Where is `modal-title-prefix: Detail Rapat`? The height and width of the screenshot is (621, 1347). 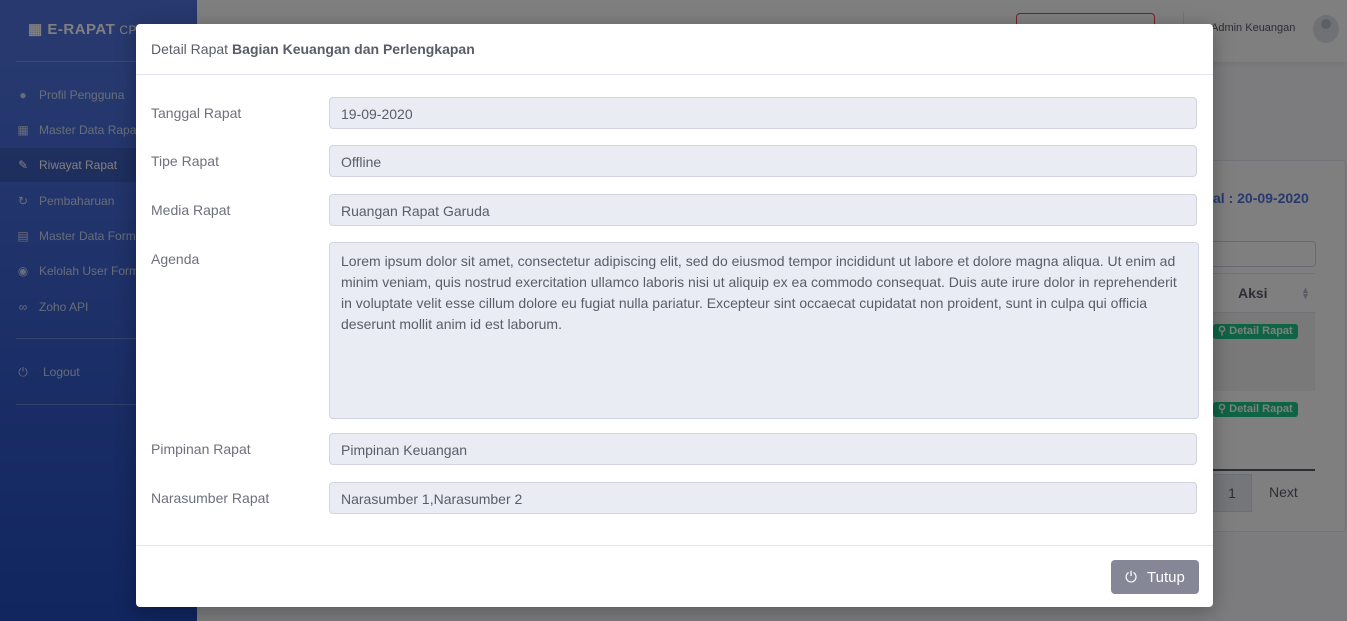
modal-title-prefix: Detail Rapat is located at coordinates (190, 49).